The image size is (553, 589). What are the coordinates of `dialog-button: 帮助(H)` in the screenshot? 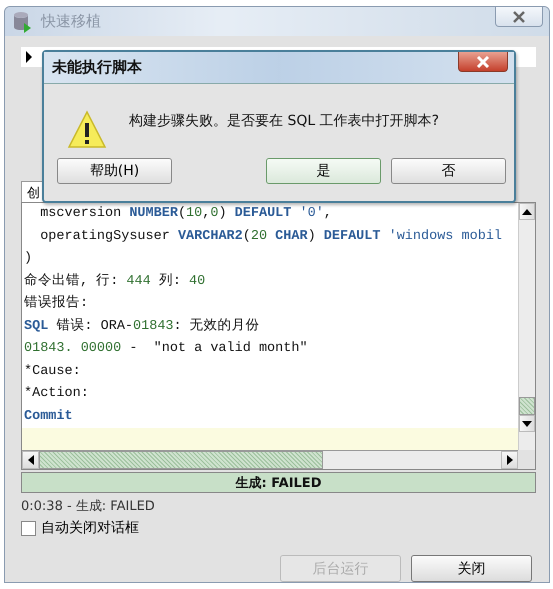 It's located at (114, 171).